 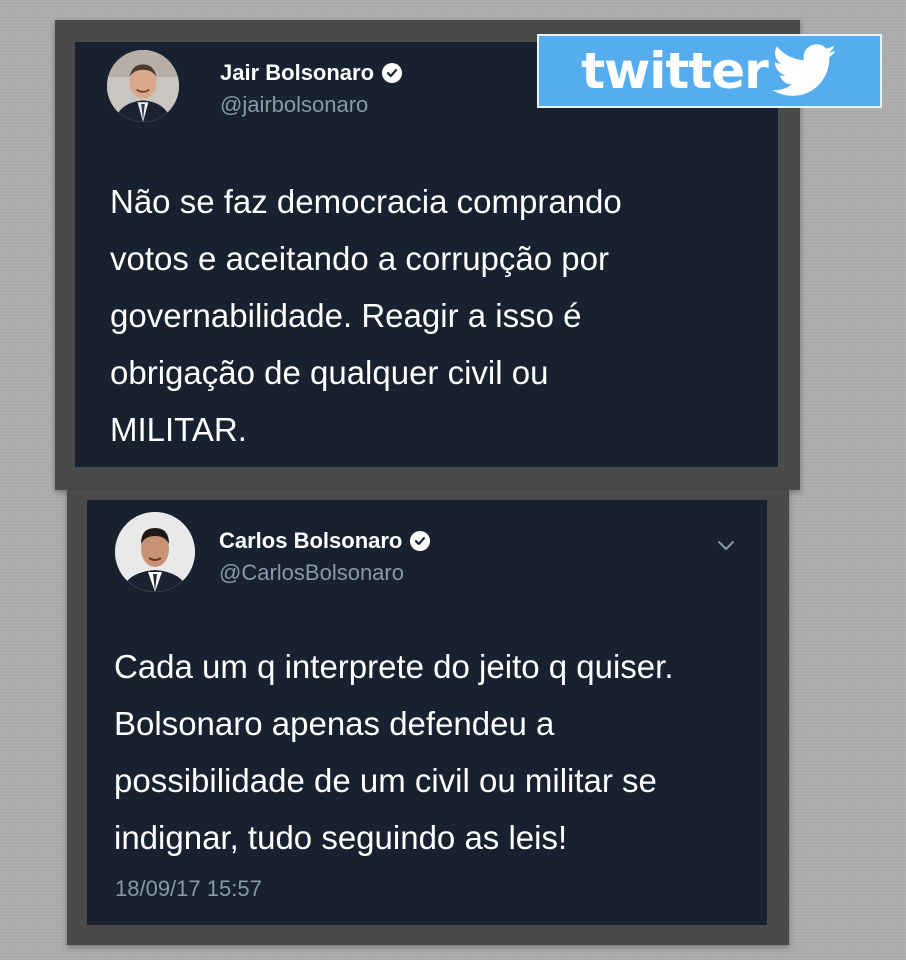 I want to click on author-name: Carlos Bolsonaro, so click(x=310, y=541).